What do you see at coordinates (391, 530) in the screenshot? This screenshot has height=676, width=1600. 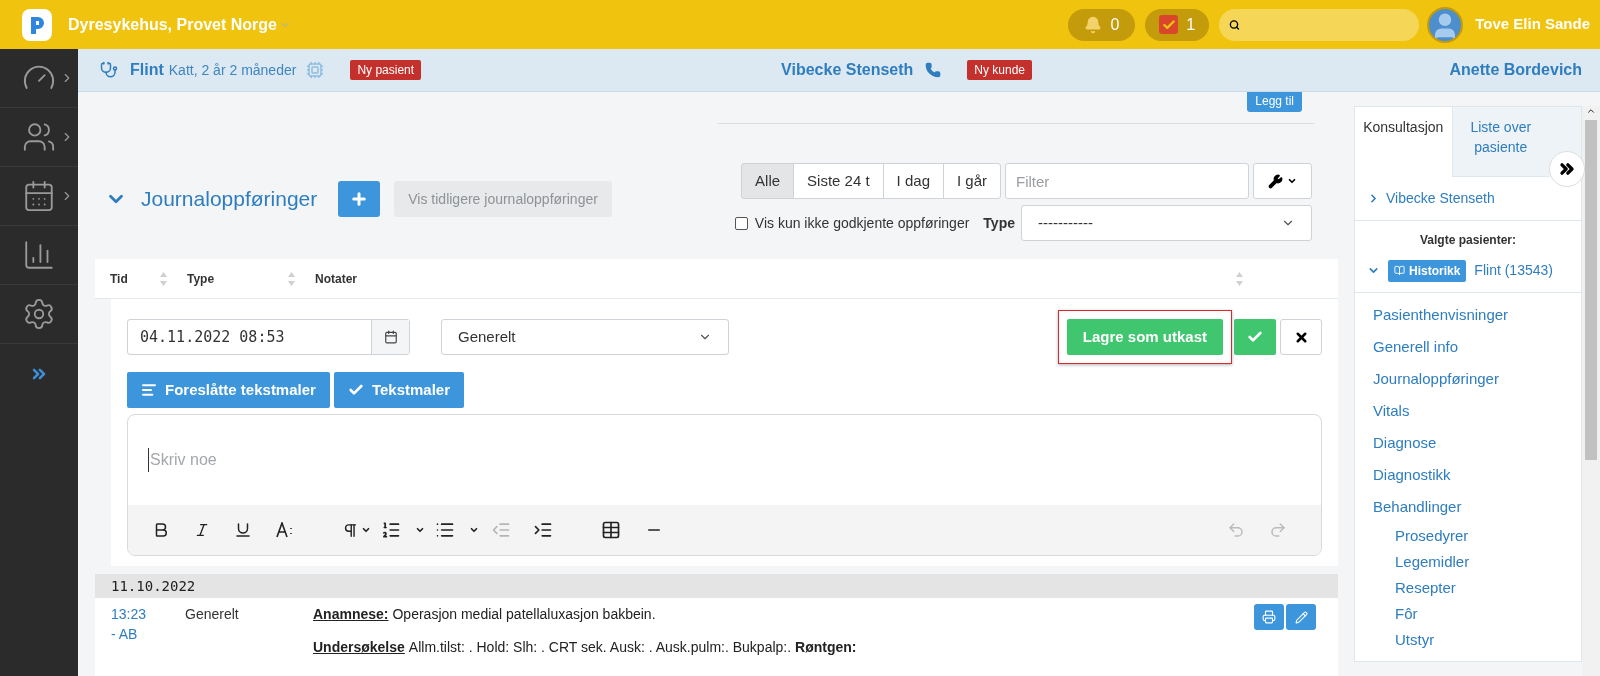 I see `numbered-list-icon` at bounding box center [391, 530].